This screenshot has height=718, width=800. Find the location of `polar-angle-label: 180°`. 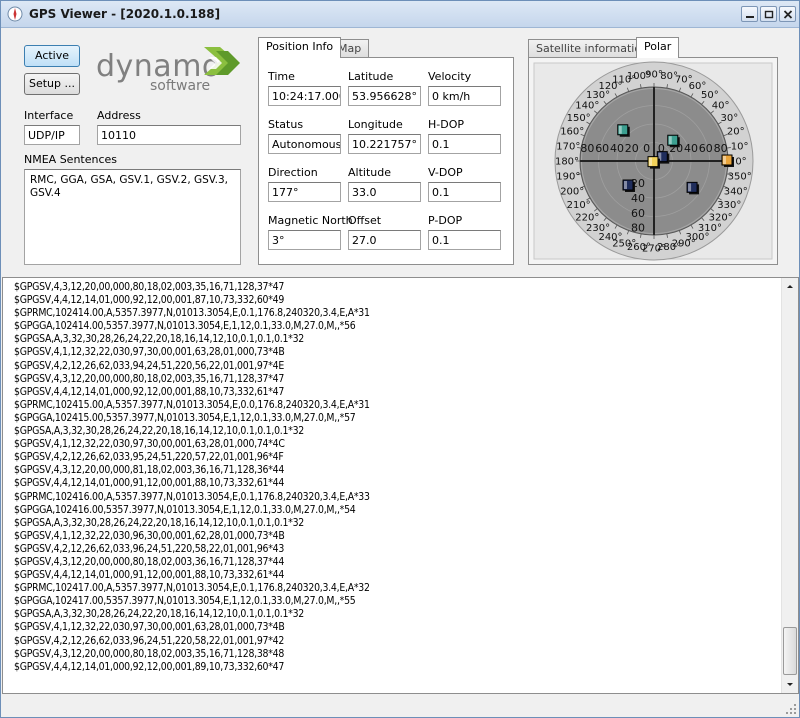

polar-angle-label: 180° is located at coordinates (567, 162).